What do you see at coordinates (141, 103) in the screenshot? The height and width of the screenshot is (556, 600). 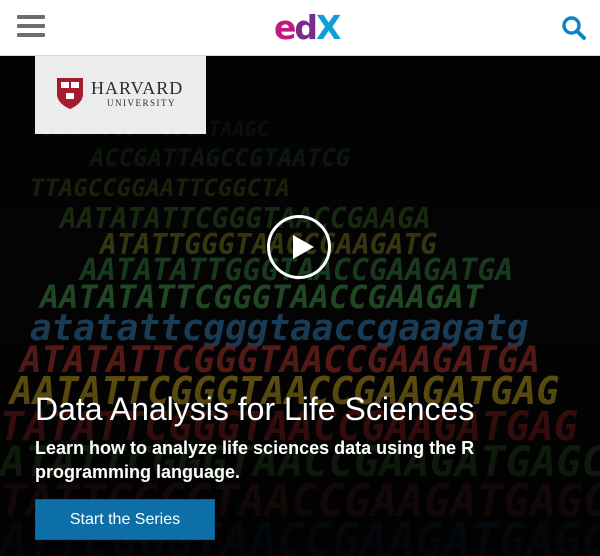 I see `partner-subtitle: UNIVERSITY` at bounding box center [141, 103].